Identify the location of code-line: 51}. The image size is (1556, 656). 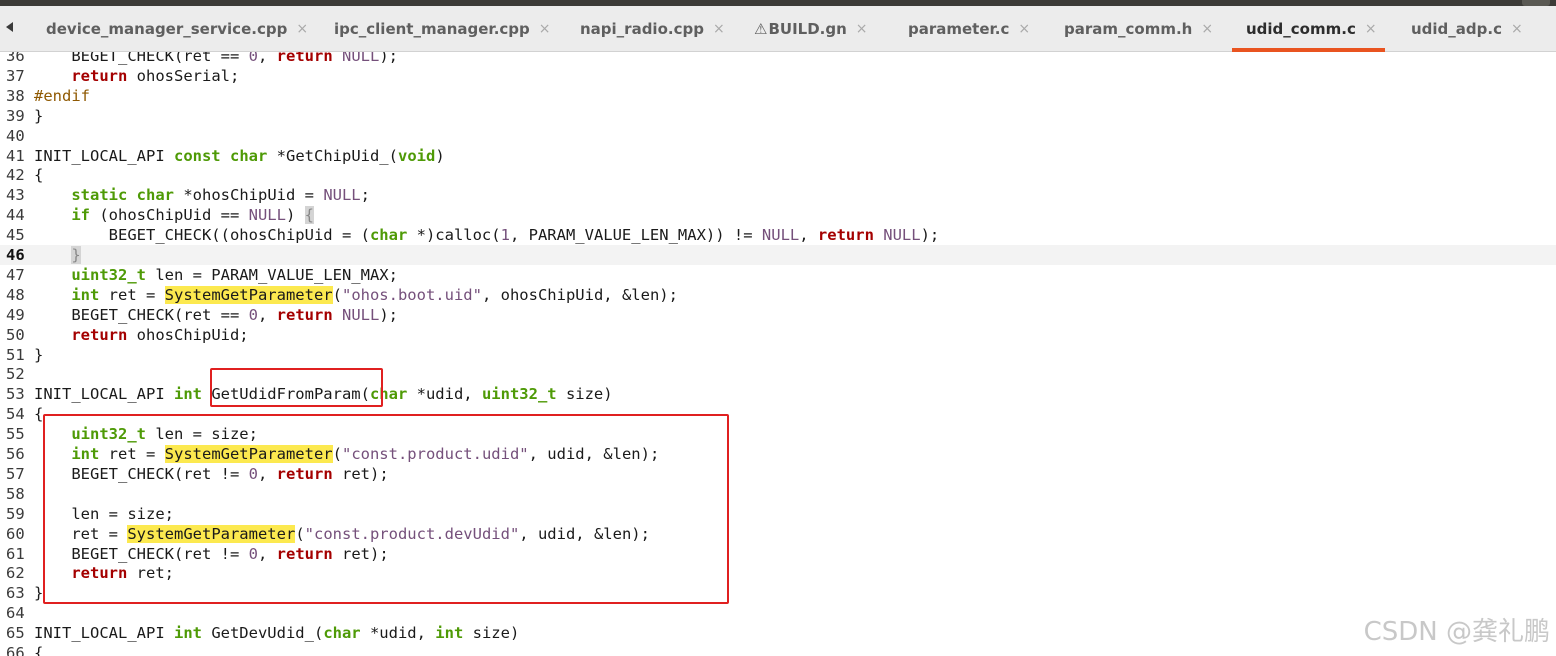
(778, 355).